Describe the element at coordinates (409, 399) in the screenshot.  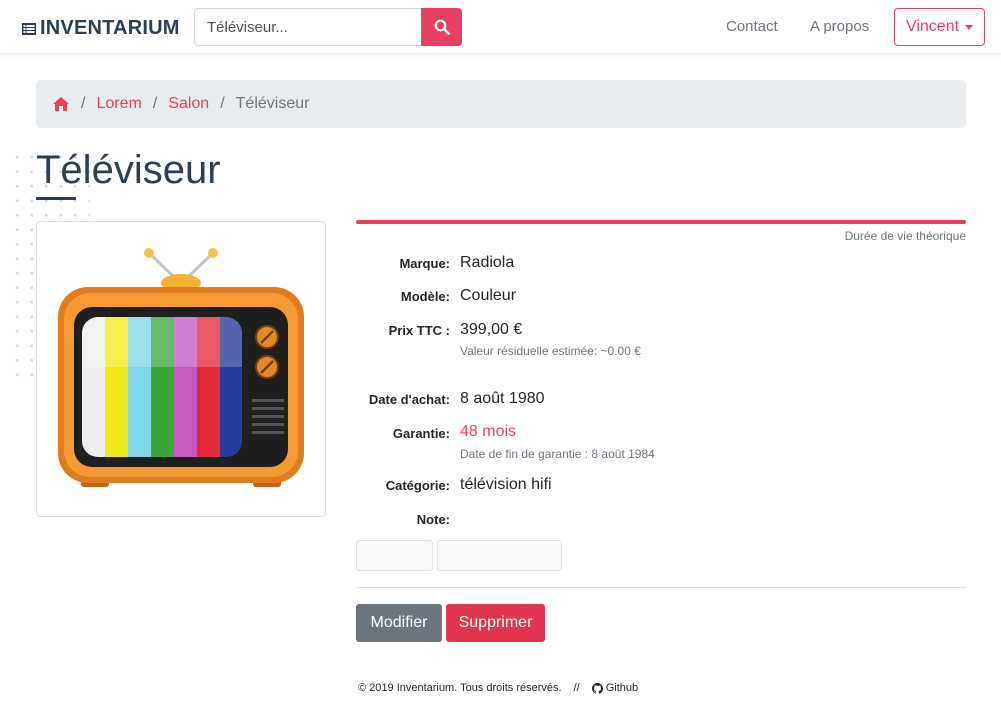
I see `purchase-date-label: Date d'achat:` at that location.